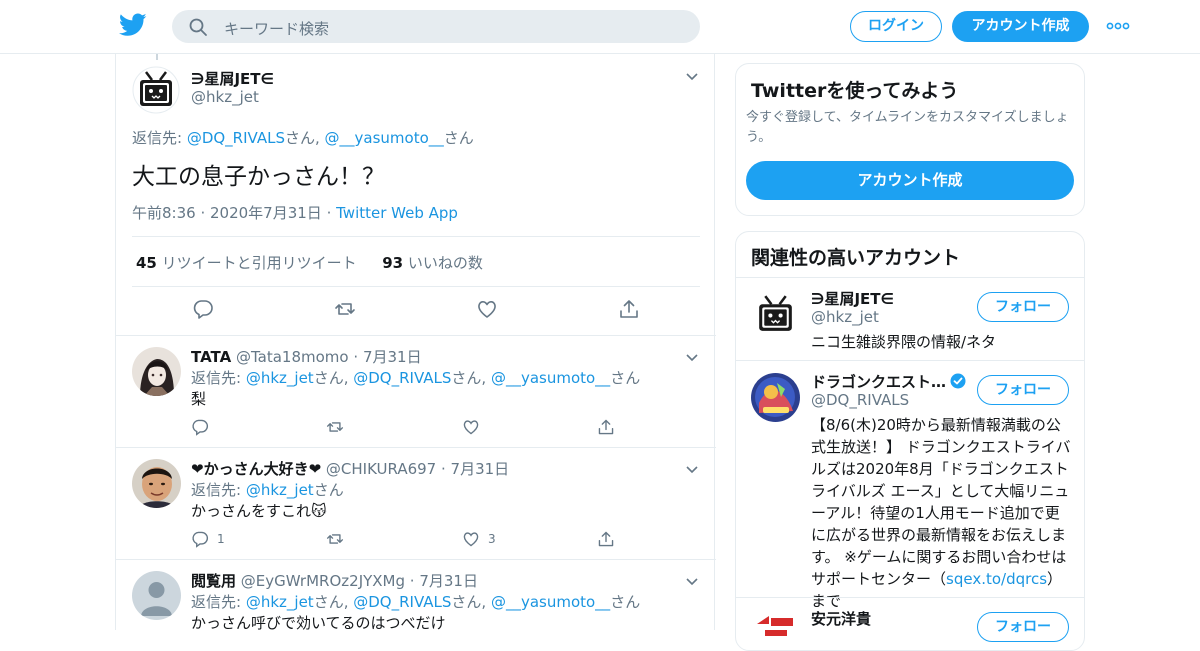  I want to click on reply-to-line: 返信先: @DQ_RIVALSさん, @__yasumoto__さん, so click(303, 138).